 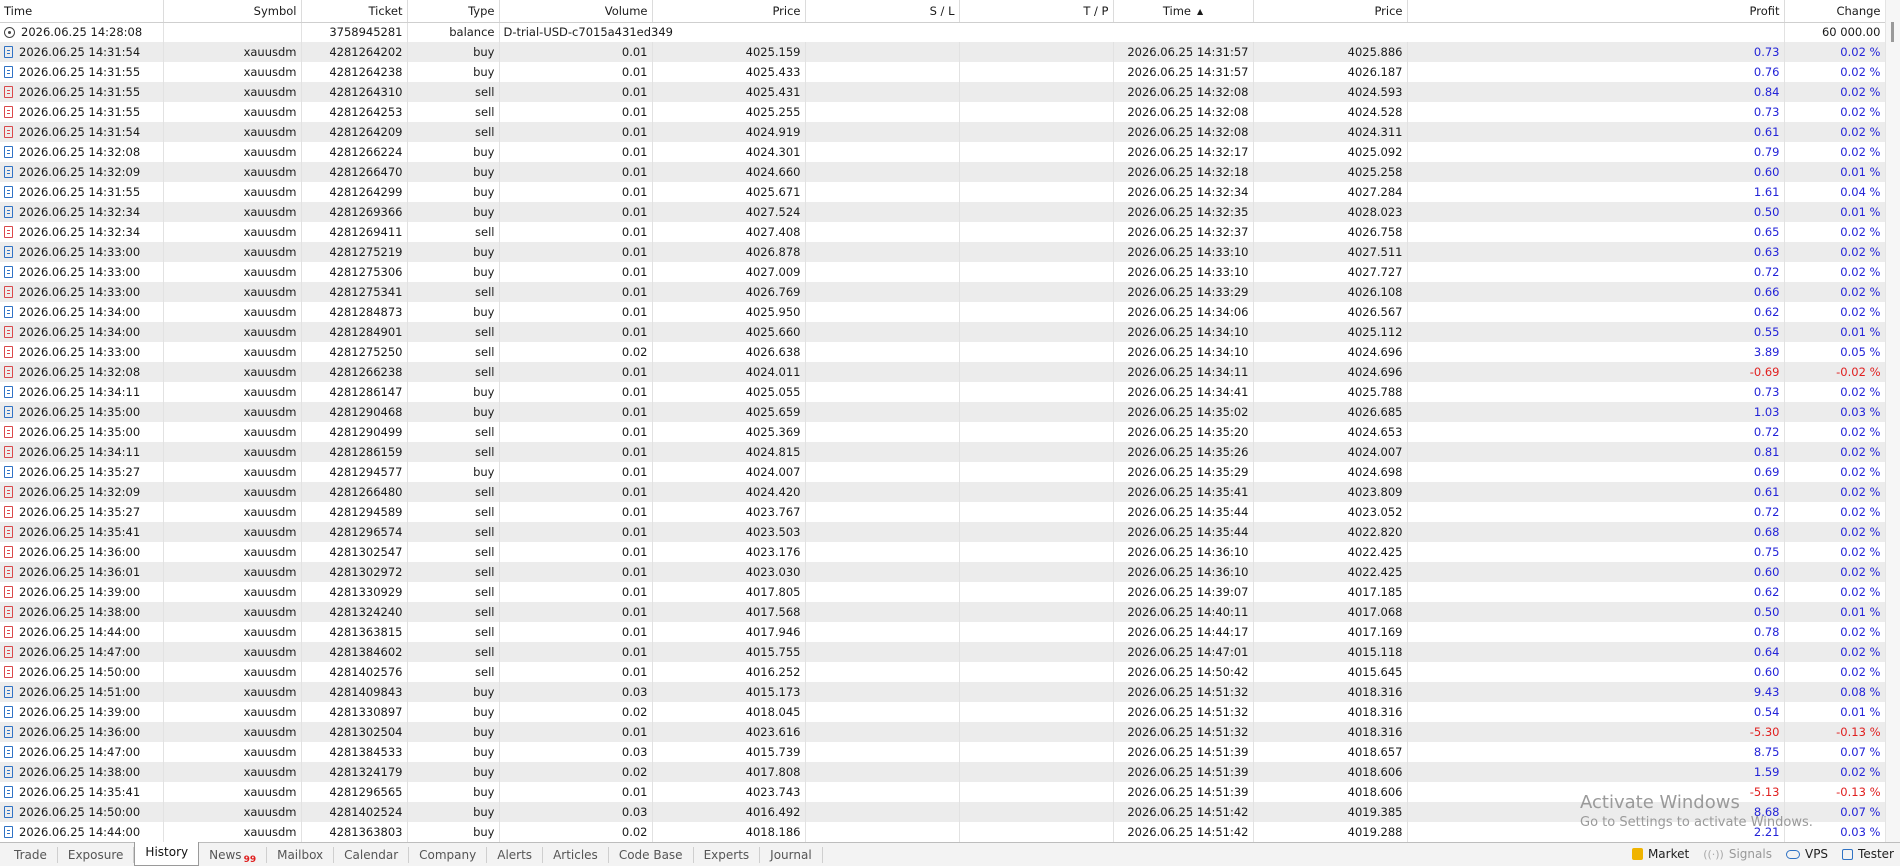 What do you see at coordinates (727, 854) in the screenshot?
I see `tab-experts: Experts` at bounding box center [727, 854].